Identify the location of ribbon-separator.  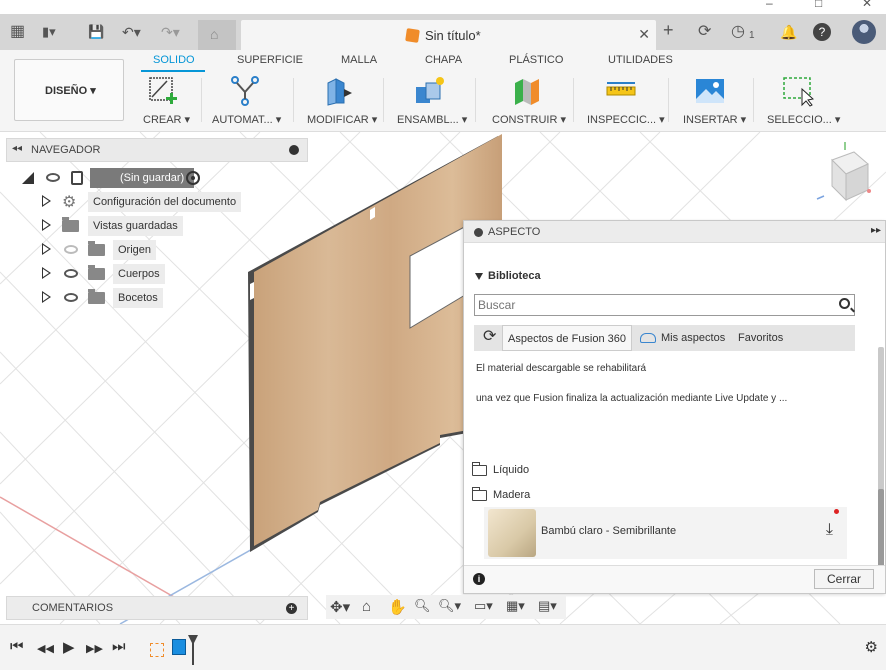
(668, 100).